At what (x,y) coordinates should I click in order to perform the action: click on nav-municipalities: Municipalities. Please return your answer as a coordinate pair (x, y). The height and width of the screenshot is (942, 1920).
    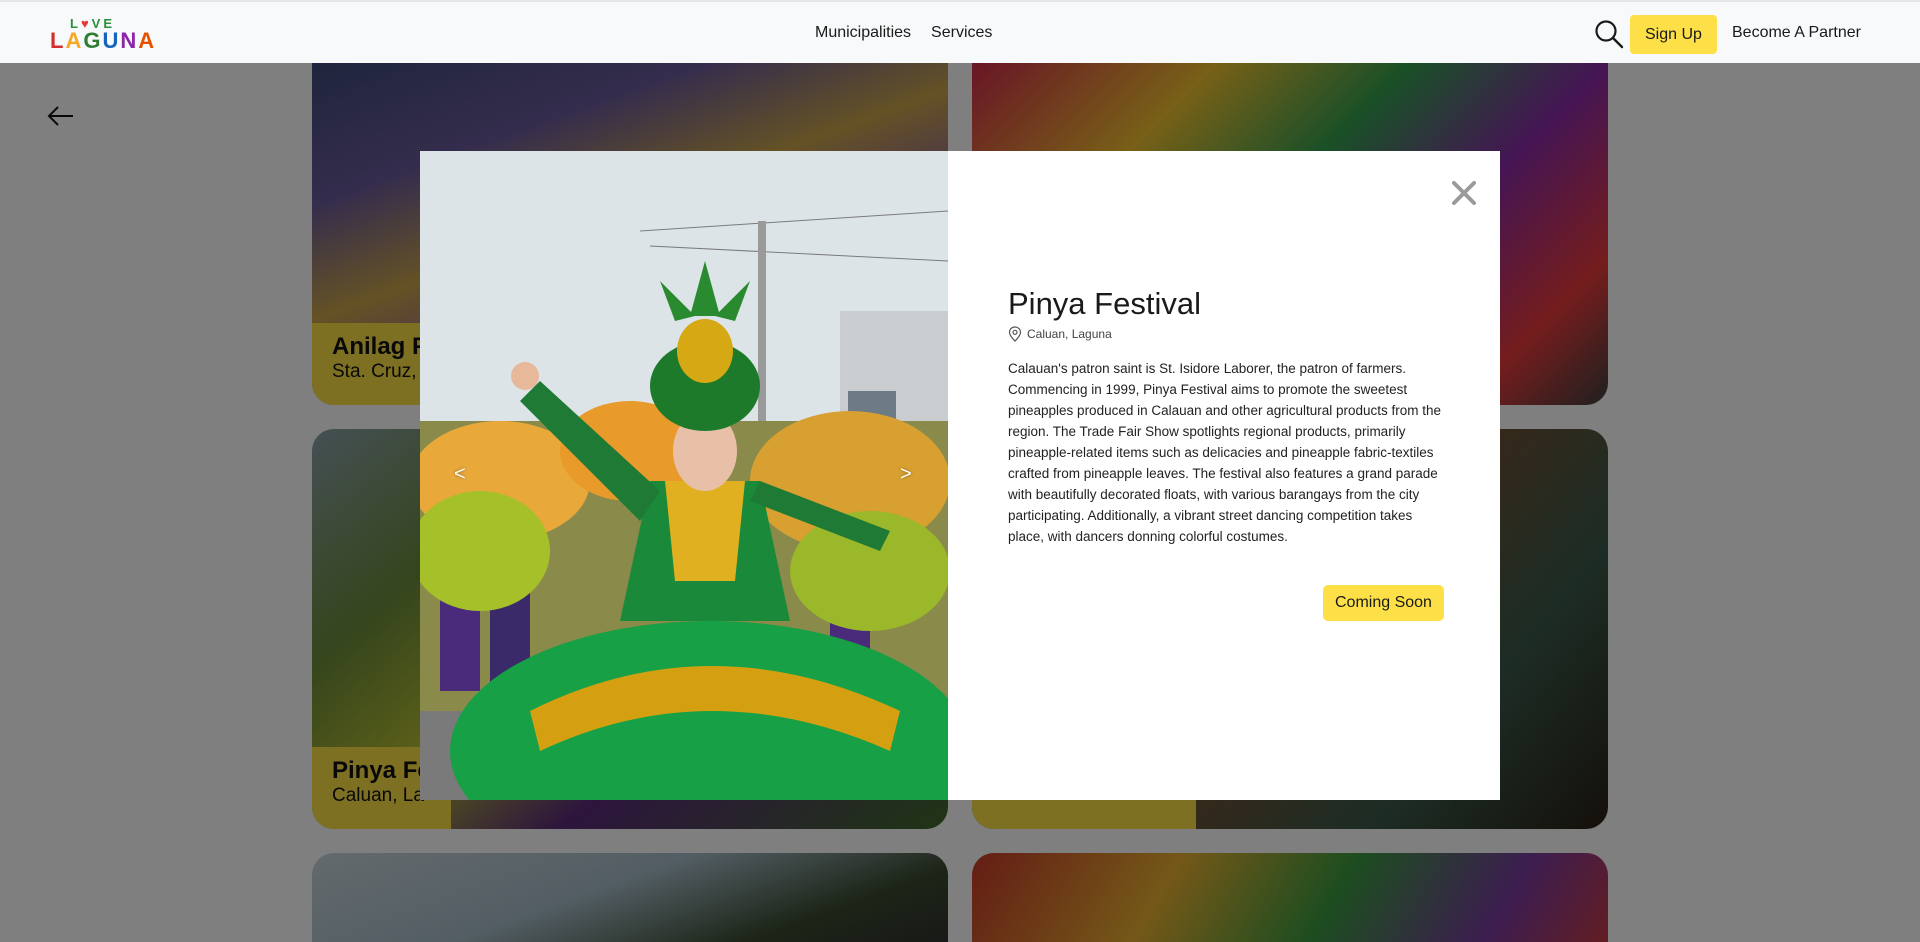
    Looking at the image, I should click on (863, 33).